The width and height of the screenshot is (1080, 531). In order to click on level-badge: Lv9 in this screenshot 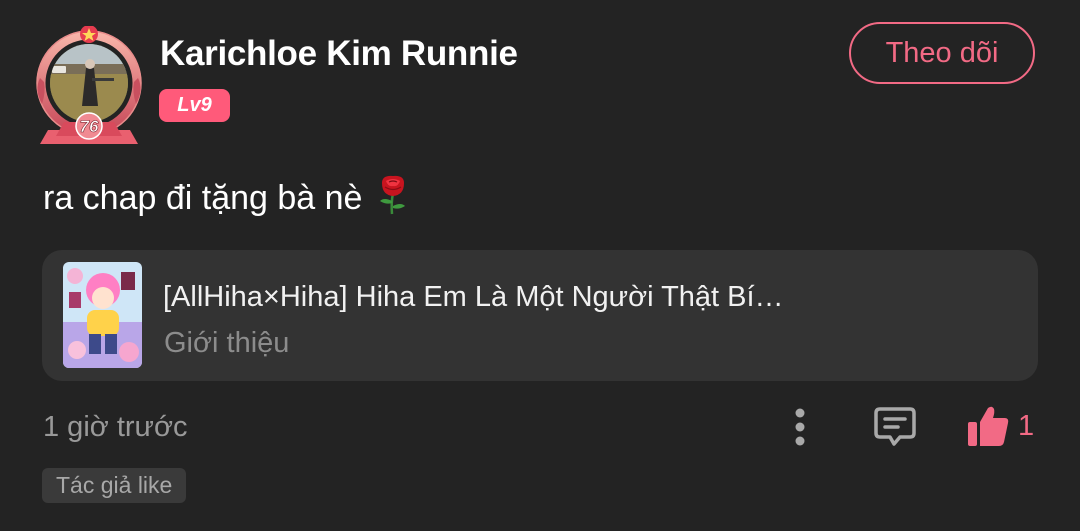, I will do `click(194, 105)`.